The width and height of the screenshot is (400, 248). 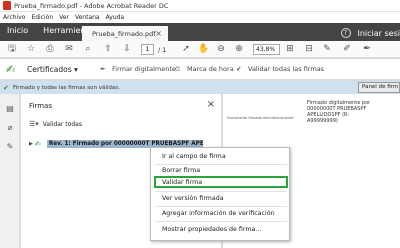 What do you see at coordinates (239, 49) in the screenshot?
I see `zoom-in-icon: ⊕` at bounding box center [239, 49].